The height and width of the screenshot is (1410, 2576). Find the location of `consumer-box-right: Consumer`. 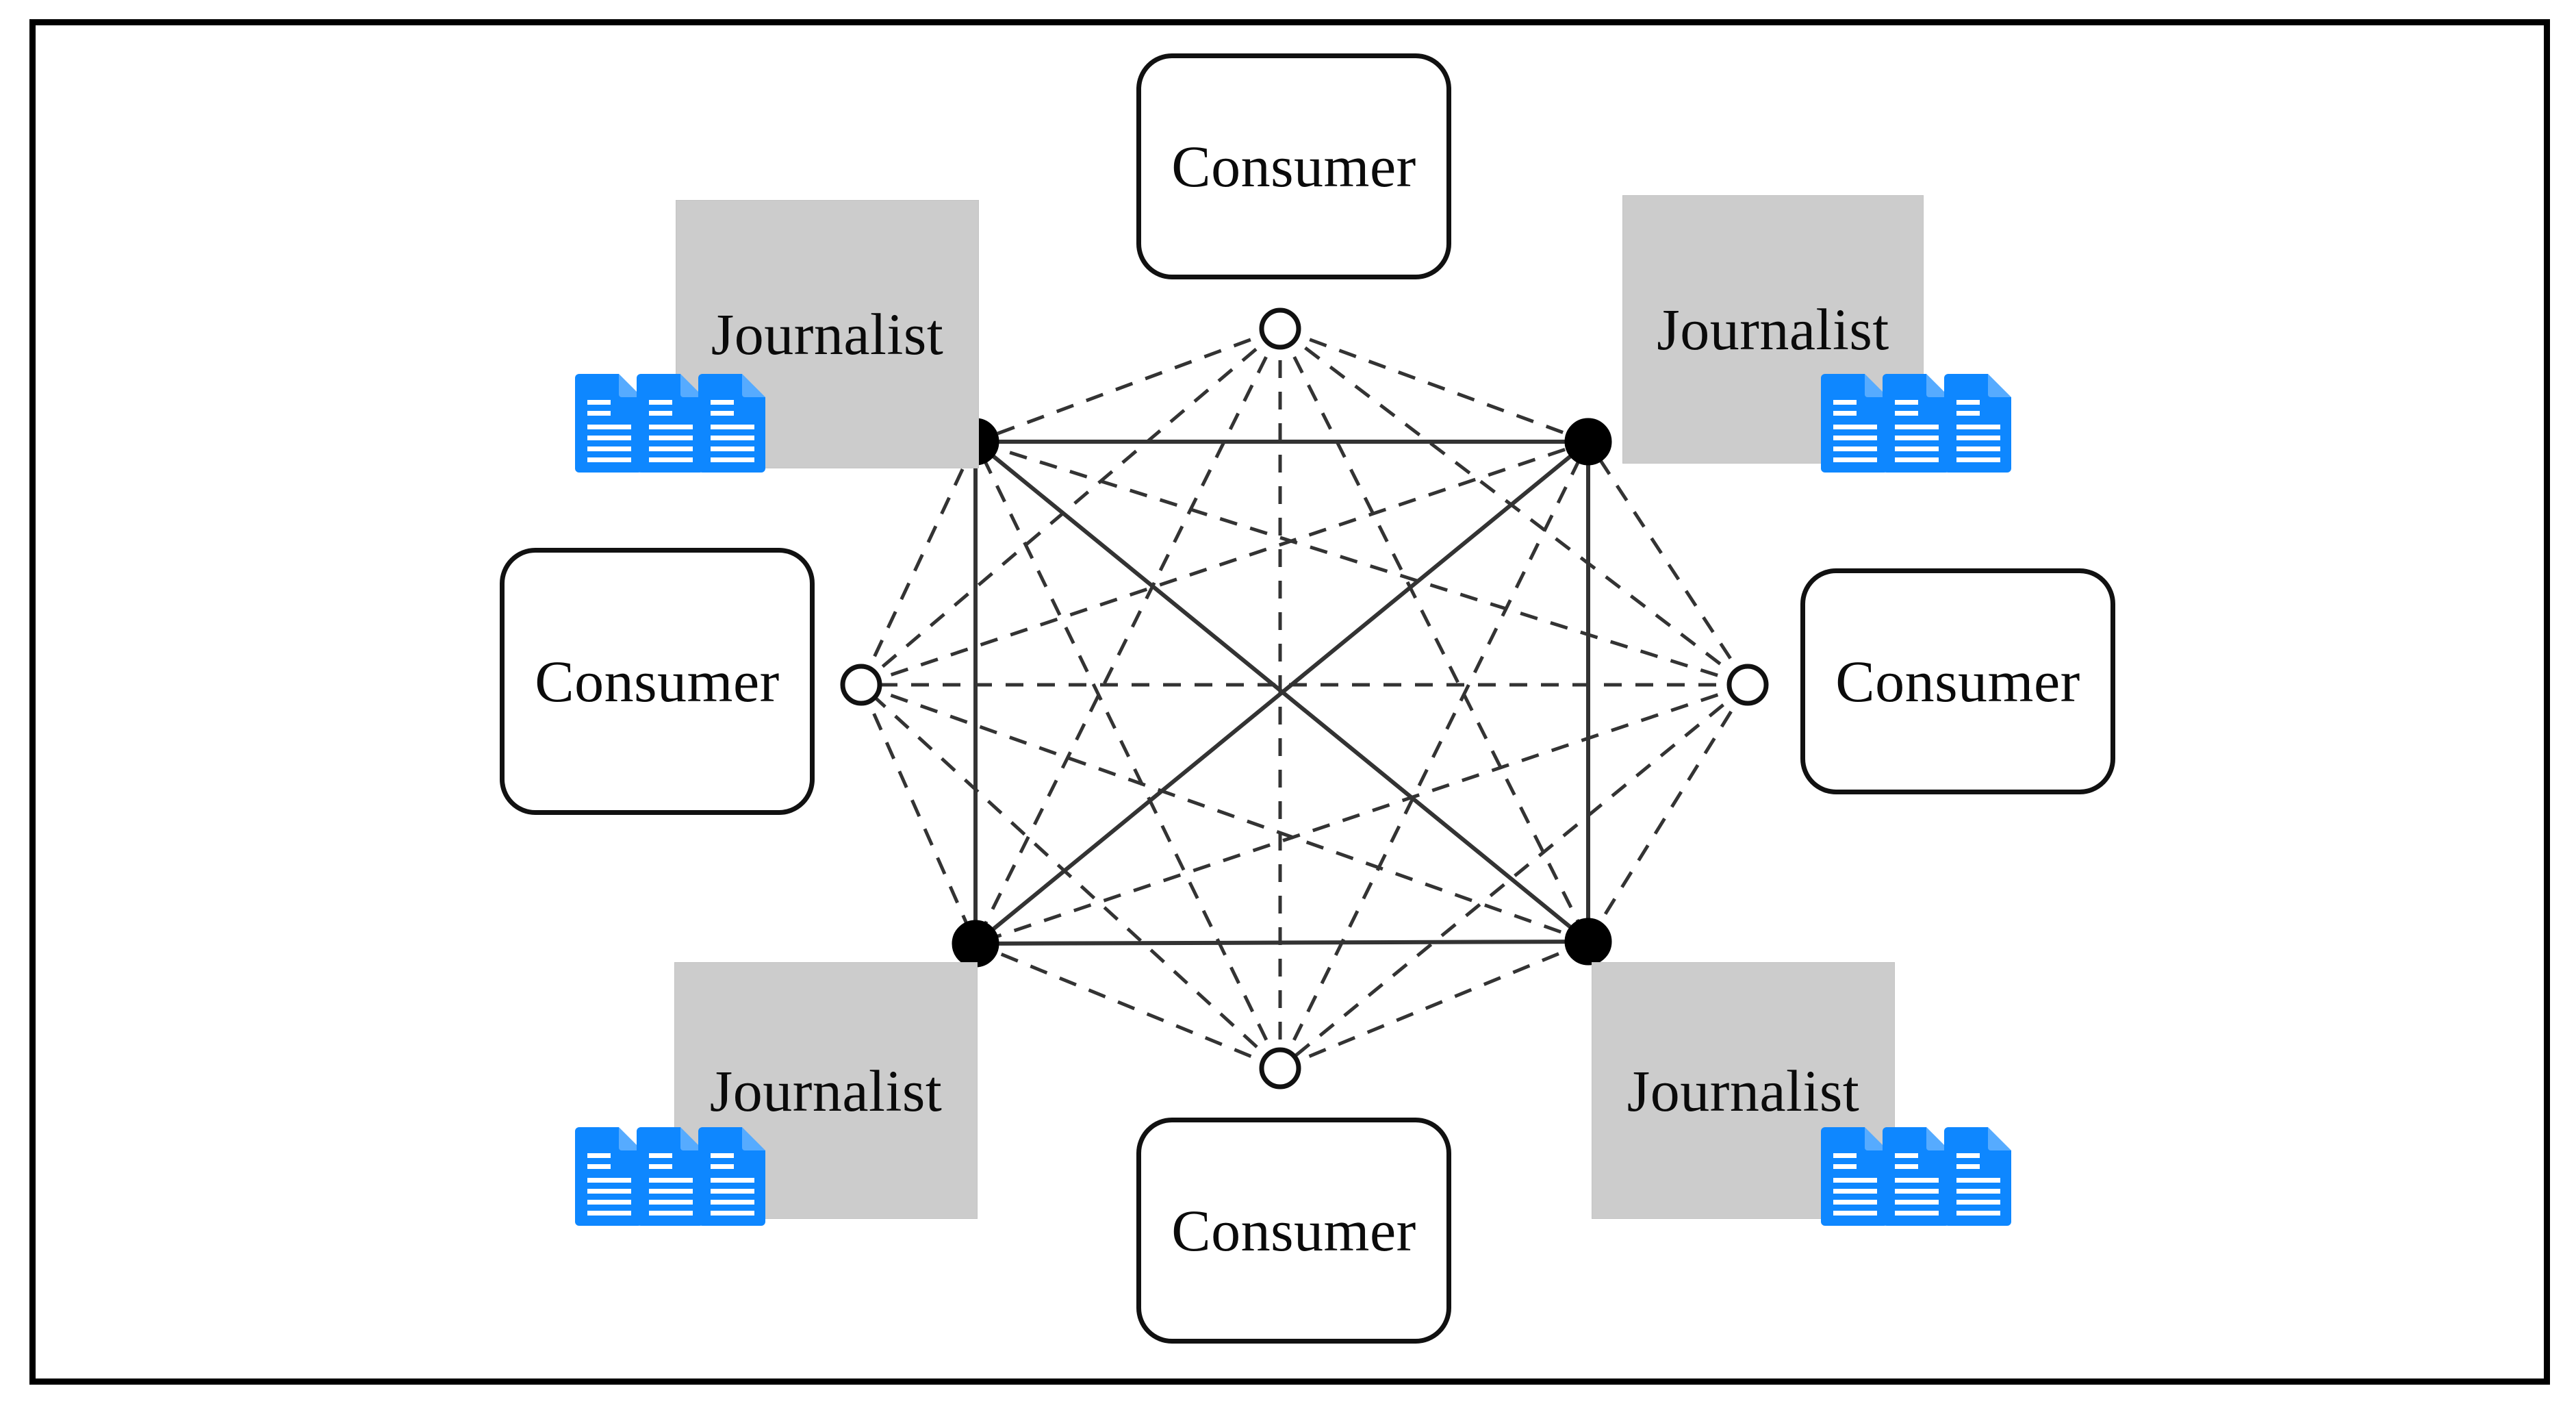

consumer-box-right: Consumer is located at coordinates (1957, 681).